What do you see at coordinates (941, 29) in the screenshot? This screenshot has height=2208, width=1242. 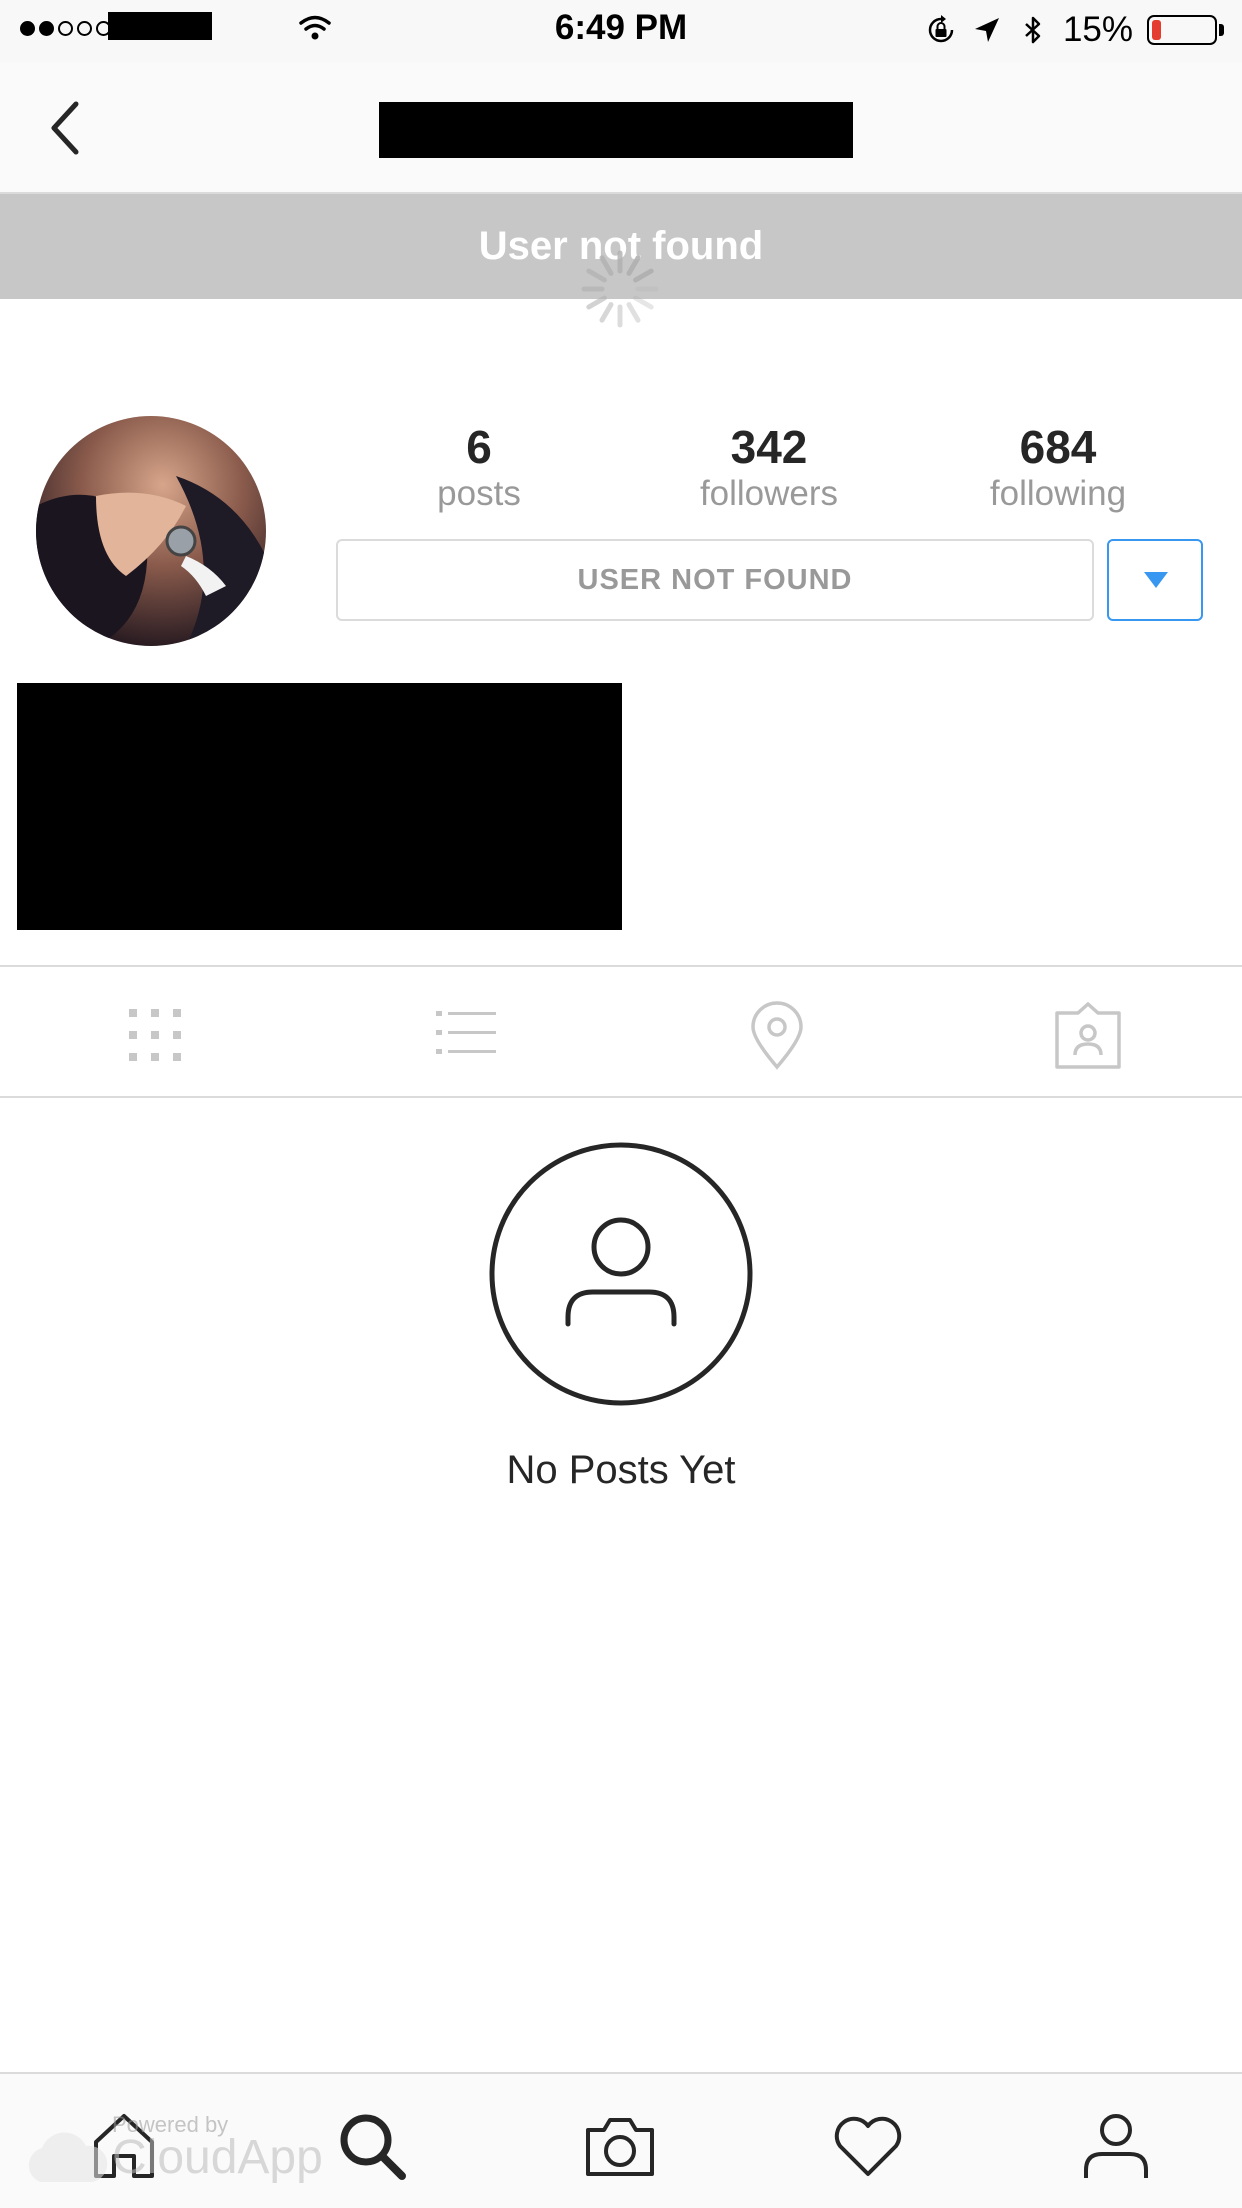 I see `orientation-lock-icon` at bounding box center [941, 29].